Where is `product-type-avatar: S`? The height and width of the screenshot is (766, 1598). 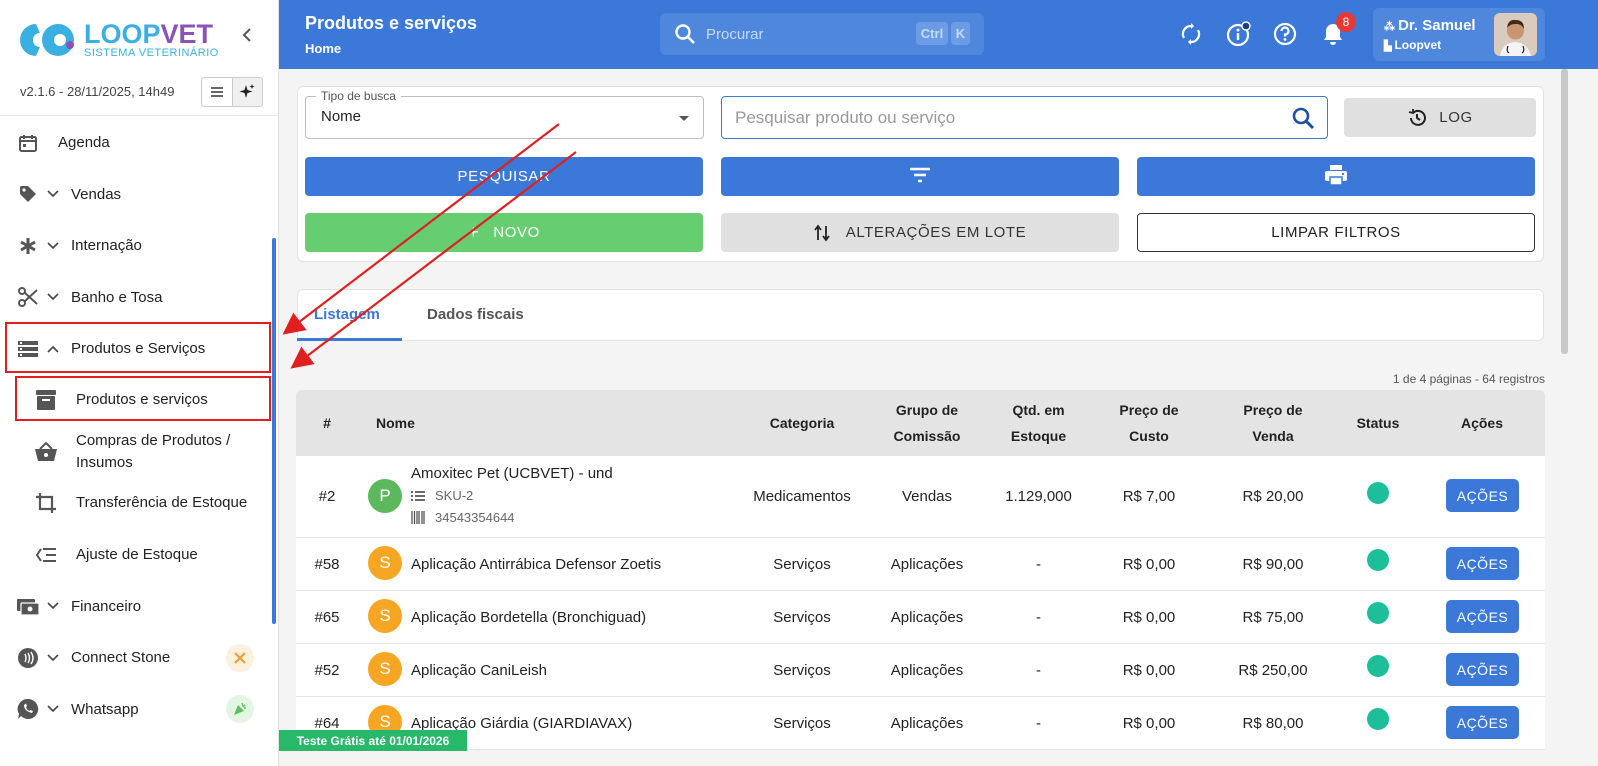 product-type-avatar: S is located at coordinates (385, 669).